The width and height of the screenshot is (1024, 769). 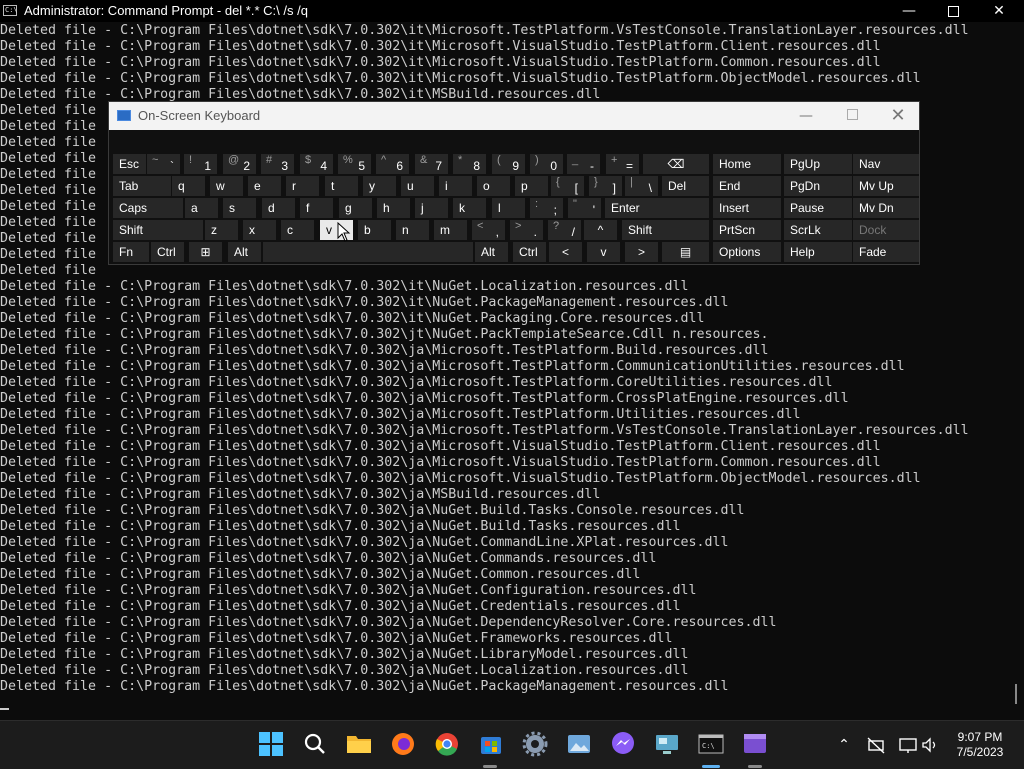 I want to click on key-options: Options, so click(x=747, y=252).